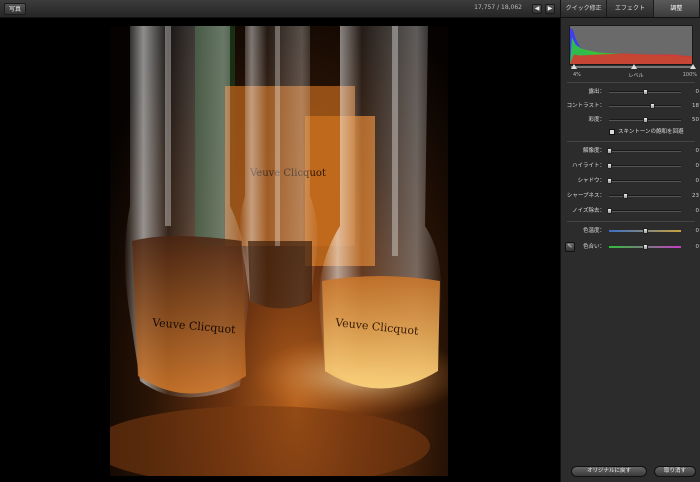 This screenshot has width=700, height=482. What do you see at coordinates (695, 196) in the screenshot?
I see `sharpness-value: 23` at bounding box center [695, 196].